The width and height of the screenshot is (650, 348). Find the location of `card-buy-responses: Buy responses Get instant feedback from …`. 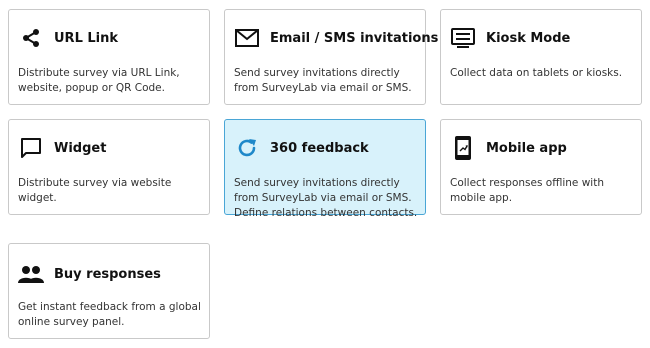

card-buy-responses: Buy responses Get instant feedback from … is located at coordinates (109, 291).